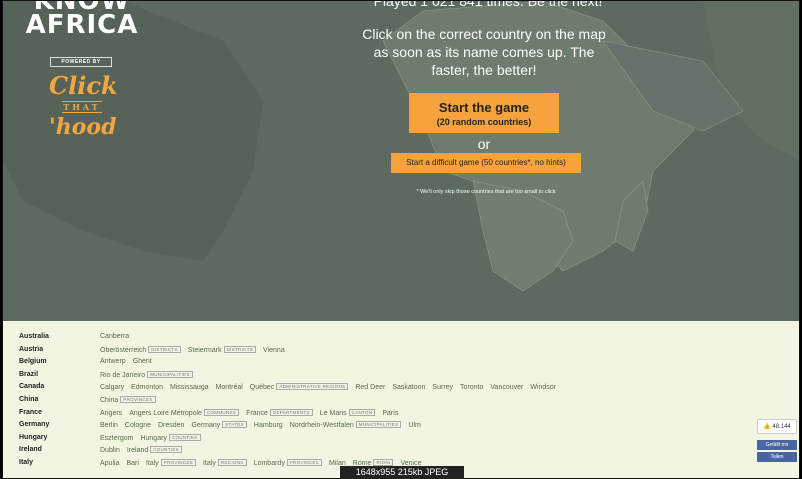 This screenshot has width=802, height=479. What do you see at coordinates (288, 463) in the screenshot?
I see `city-link: Lombardy PROVINCES` at bounding box center [288, 463].